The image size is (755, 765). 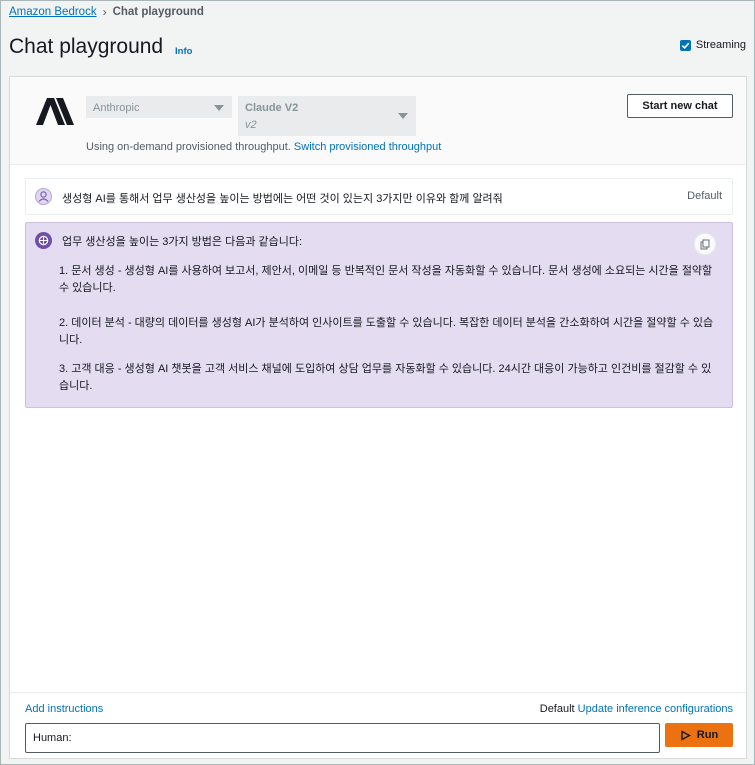 What do you see at coordinates (720, 45) in the screenshot?
I see `streaming-label: Streaming` at bounding box center [720, 45].